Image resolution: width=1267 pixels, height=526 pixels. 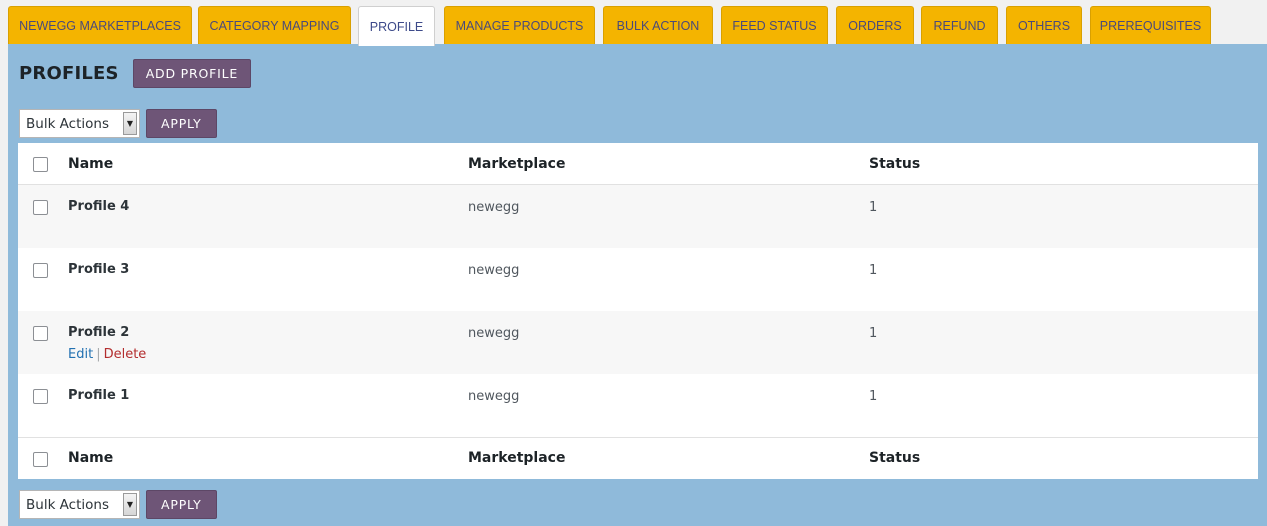 What do you see at coordinates (98, 395) in the screenshot?
I see `profile-name-link: Profile 1` at bounding box center [98, 395].